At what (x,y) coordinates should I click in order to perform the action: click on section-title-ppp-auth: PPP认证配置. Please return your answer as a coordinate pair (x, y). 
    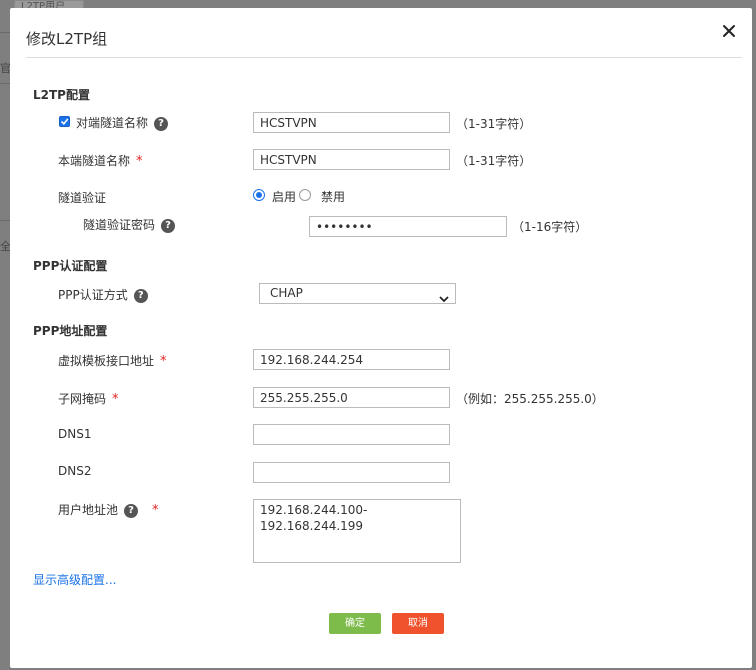
    Looking at the image, I should click on (70, 266).